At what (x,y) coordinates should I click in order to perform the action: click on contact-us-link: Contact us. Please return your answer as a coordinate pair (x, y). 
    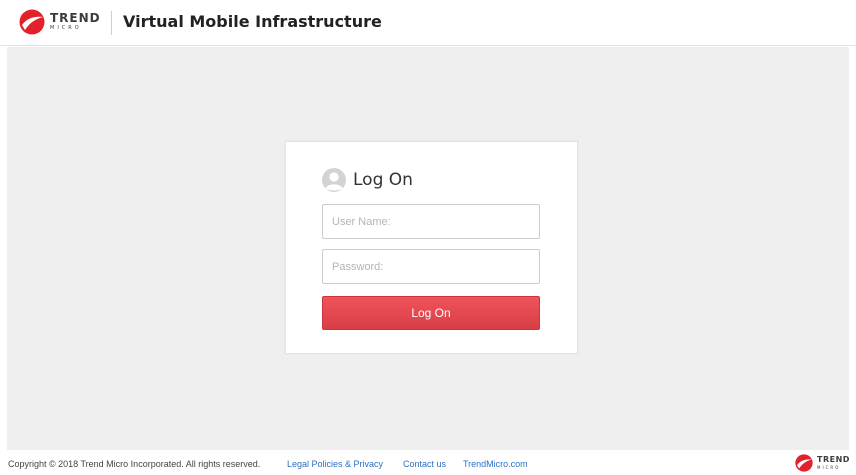
    Looking at the image, I should click on (424, 464).